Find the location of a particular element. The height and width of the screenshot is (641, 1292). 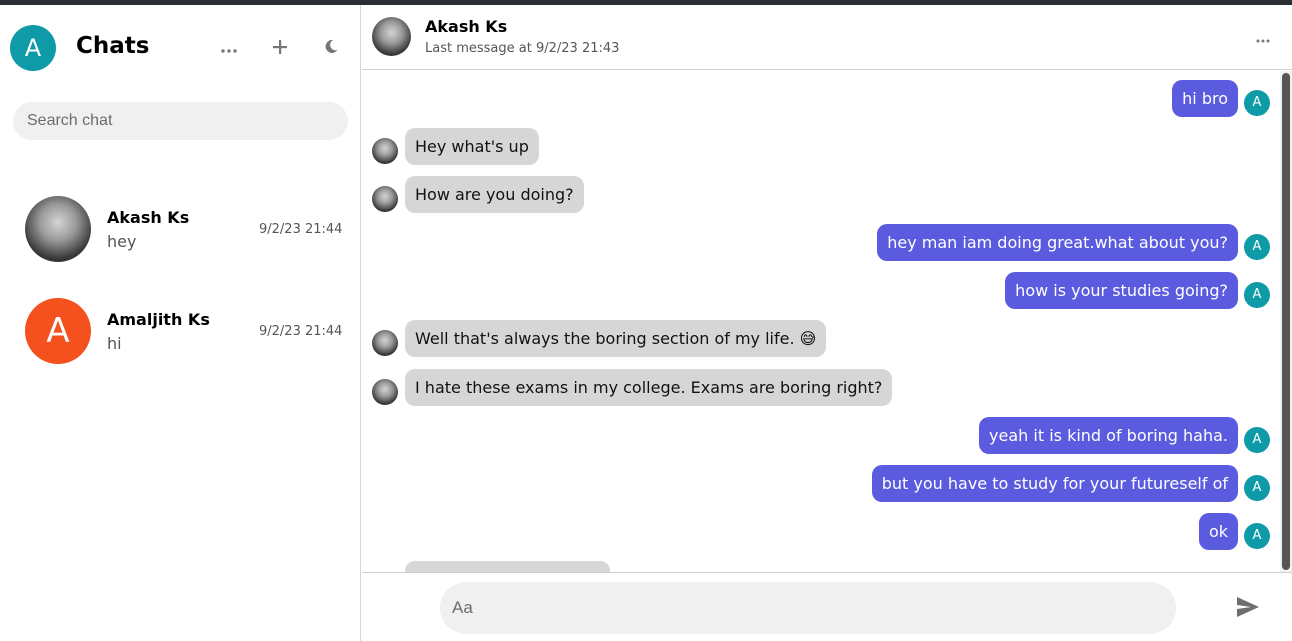

message-outgoing: ok A is located at coordinates (1234, 531).